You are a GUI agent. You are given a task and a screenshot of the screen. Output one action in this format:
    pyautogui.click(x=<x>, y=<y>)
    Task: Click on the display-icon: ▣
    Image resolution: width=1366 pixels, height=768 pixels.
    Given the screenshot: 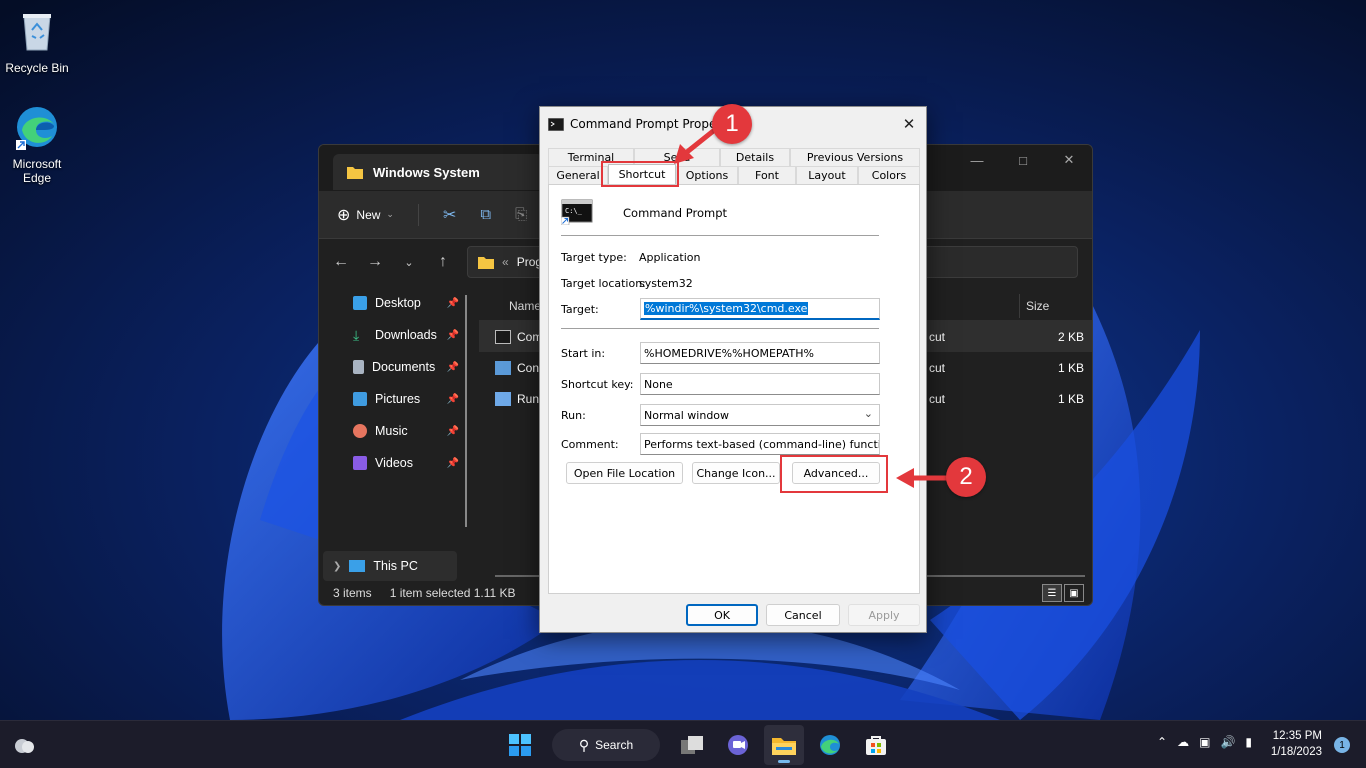 What is the action you would take?
    pyautogui.click(x=1204, y=742)
    